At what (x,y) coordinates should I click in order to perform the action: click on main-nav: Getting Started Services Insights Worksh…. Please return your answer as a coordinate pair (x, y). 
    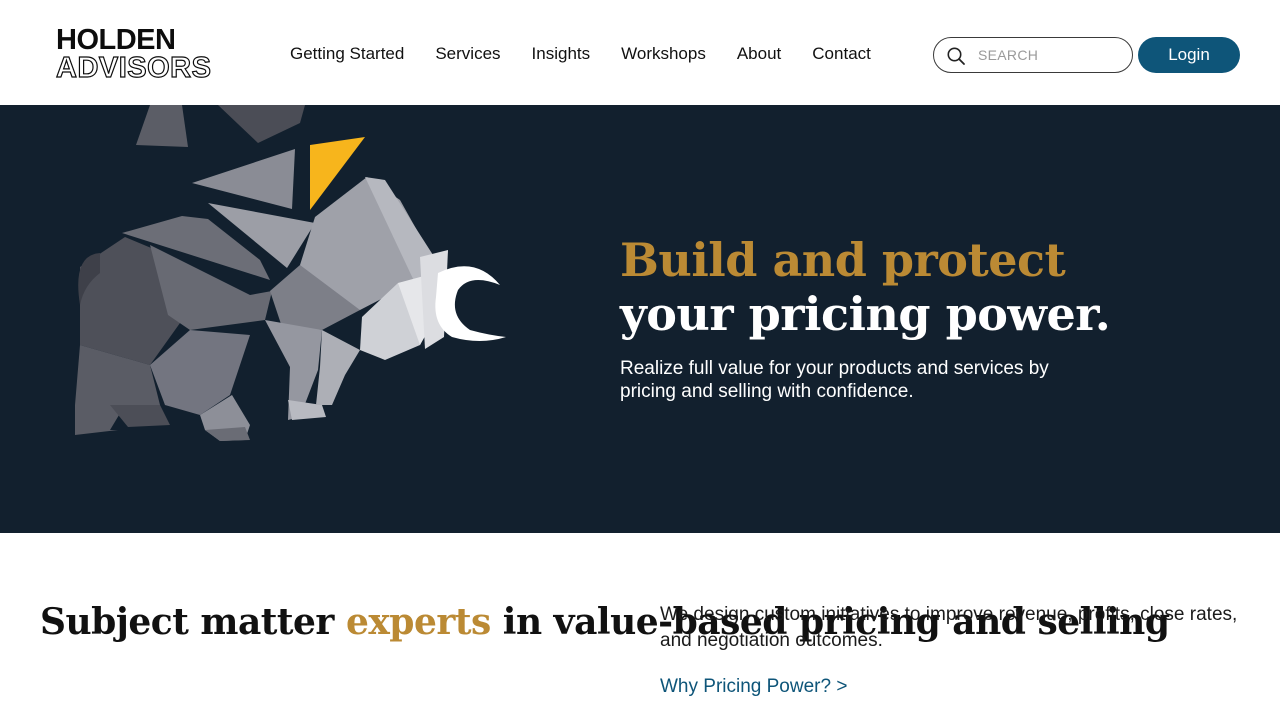
    Looking at the image, I should click on (596, 55).